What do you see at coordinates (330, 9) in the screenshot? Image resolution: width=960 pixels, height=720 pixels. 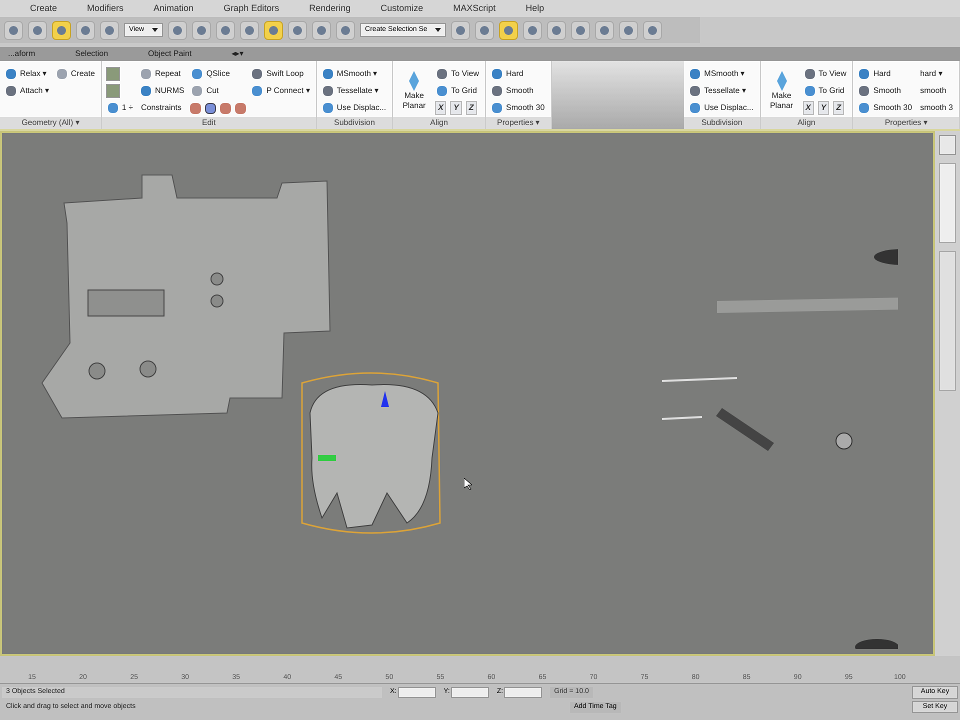 I see `menu-item: Rendering` at bounding box center [330, 9].